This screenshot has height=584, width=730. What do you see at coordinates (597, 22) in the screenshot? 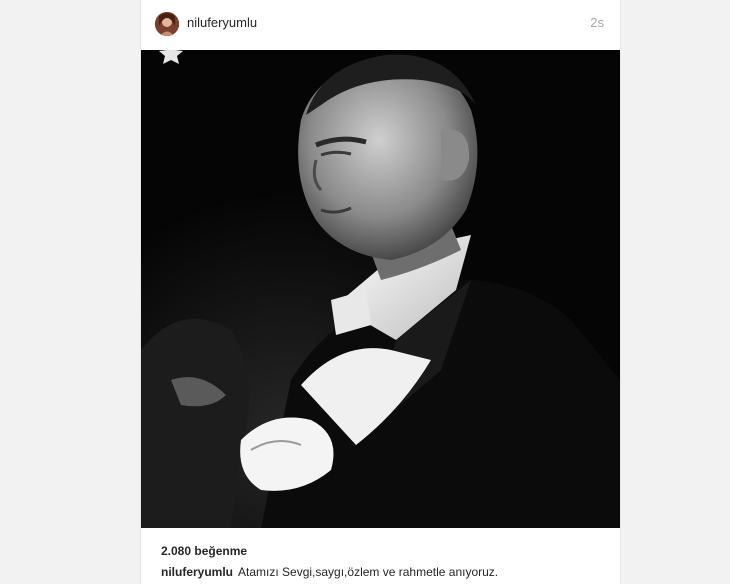
I see `post-timestamp: 2s` at bounding box center [597, 22].